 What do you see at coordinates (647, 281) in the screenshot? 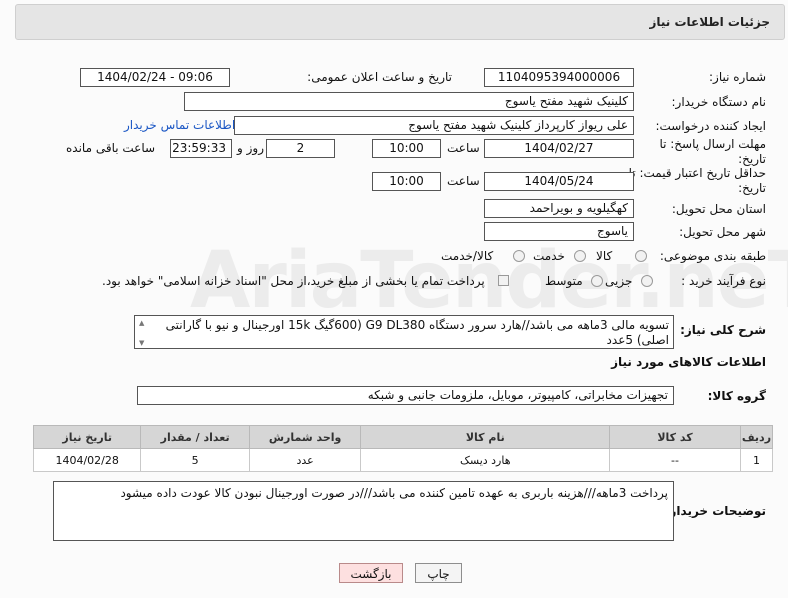
I see `process-radio-minor` at bounding box center [647, 281].